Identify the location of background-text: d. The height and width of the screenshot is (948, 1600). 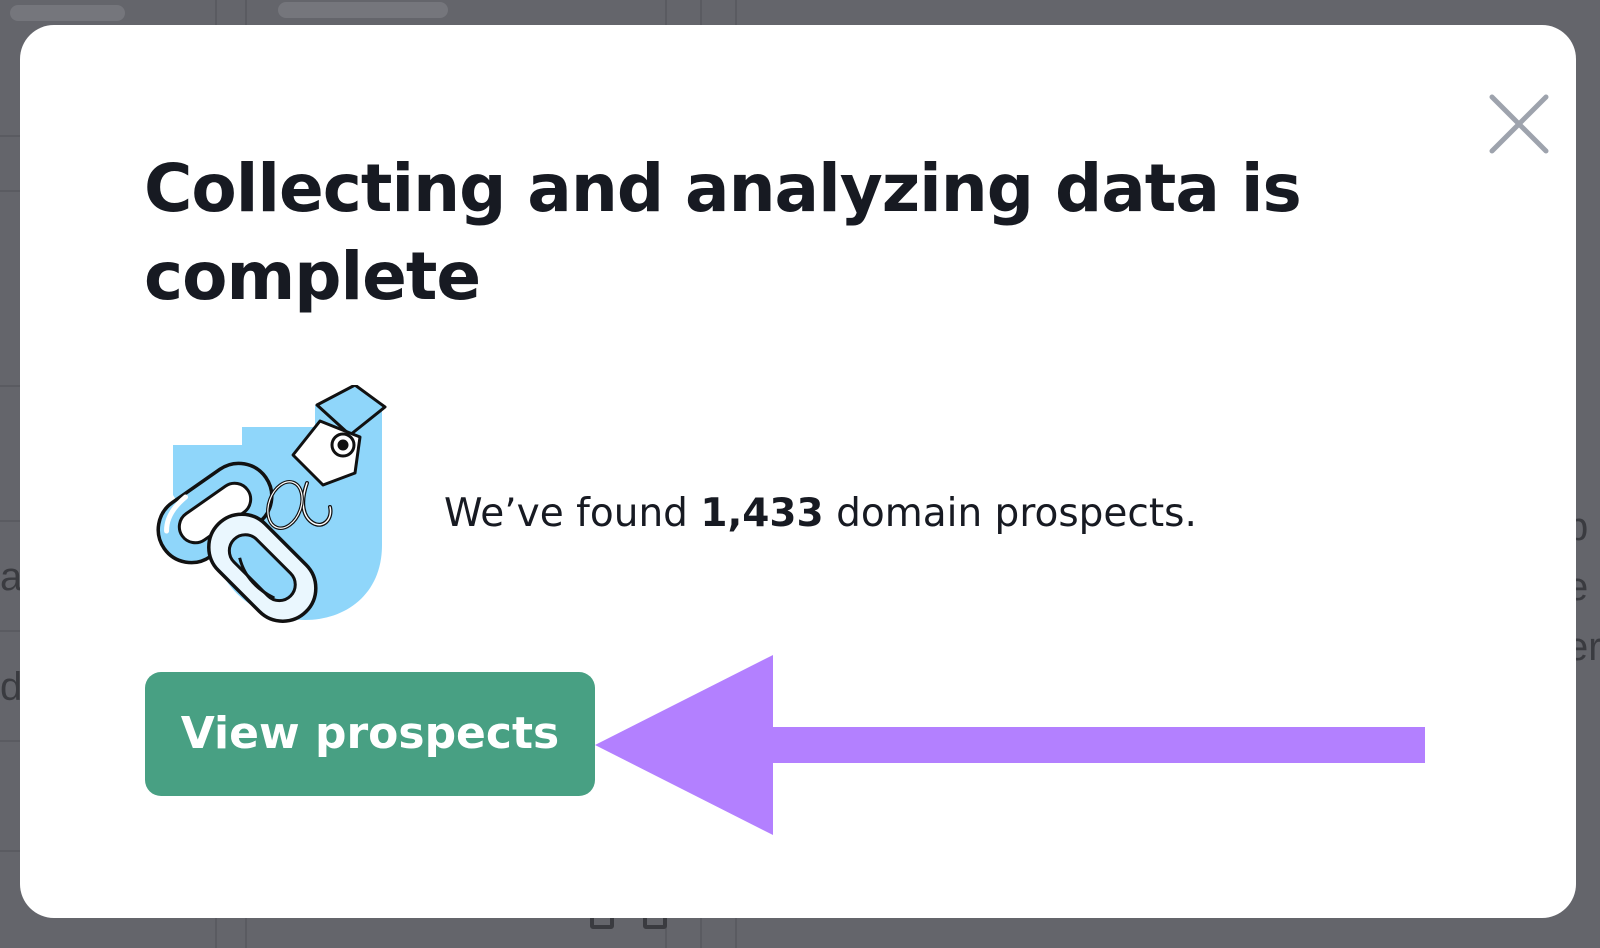
(11, 687).